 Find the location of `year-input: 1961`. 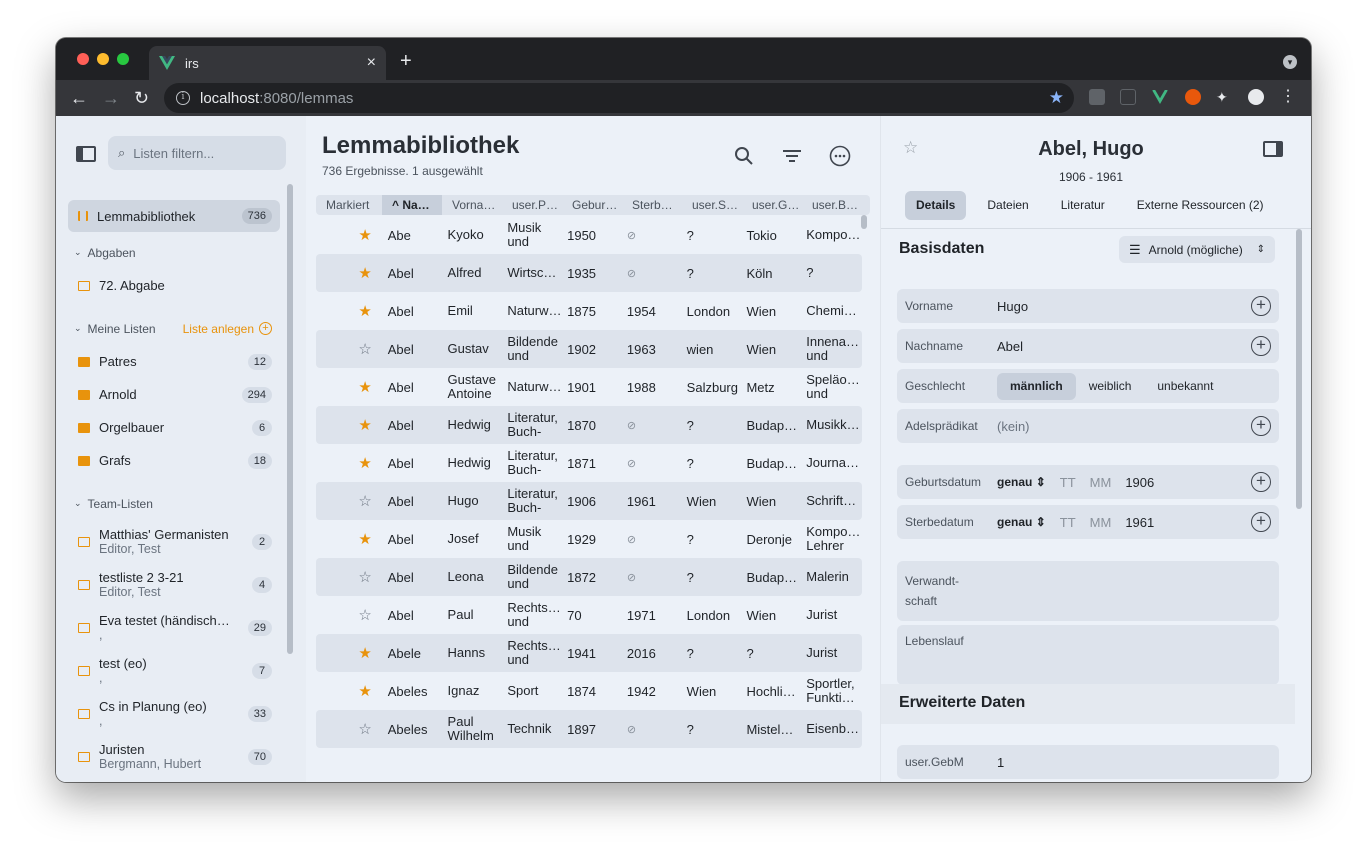

year-input: 1961 is located at coordinates (1139, 522).